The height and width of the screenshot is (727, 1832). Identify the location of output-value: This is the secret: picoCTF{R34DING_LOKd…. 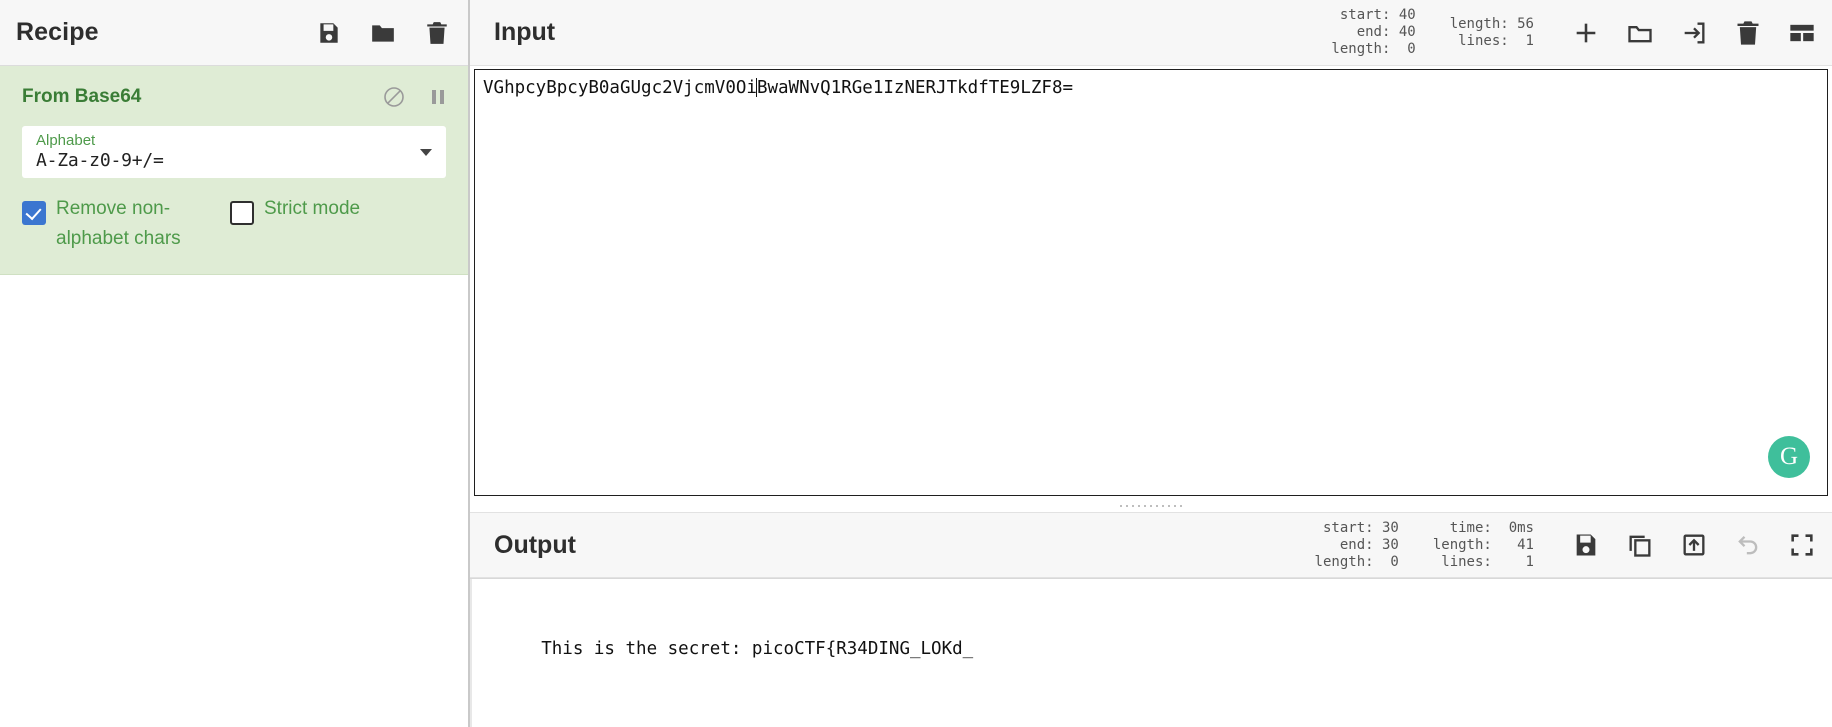
(757, 649).